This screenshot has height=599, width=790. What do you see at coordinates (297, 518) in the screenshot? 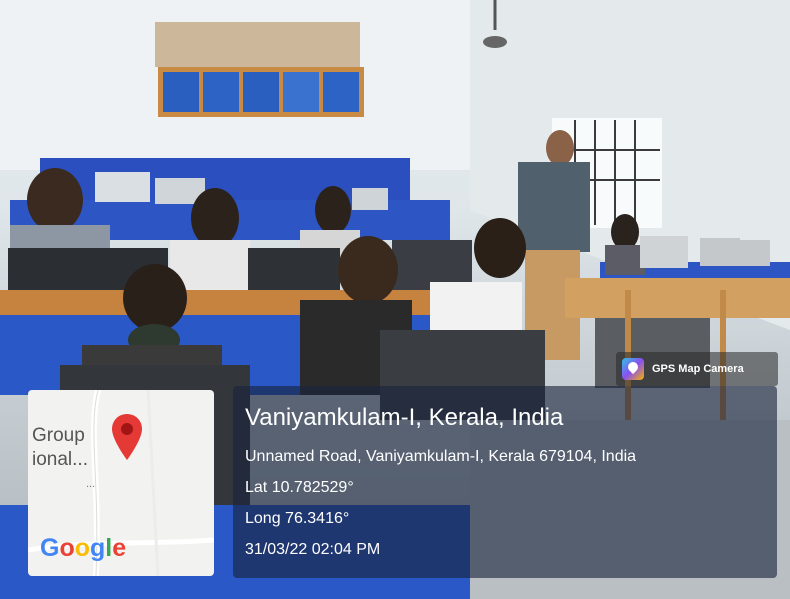
I see `longitude-line: Long 76.3416°` at bounding box center [297, 518].